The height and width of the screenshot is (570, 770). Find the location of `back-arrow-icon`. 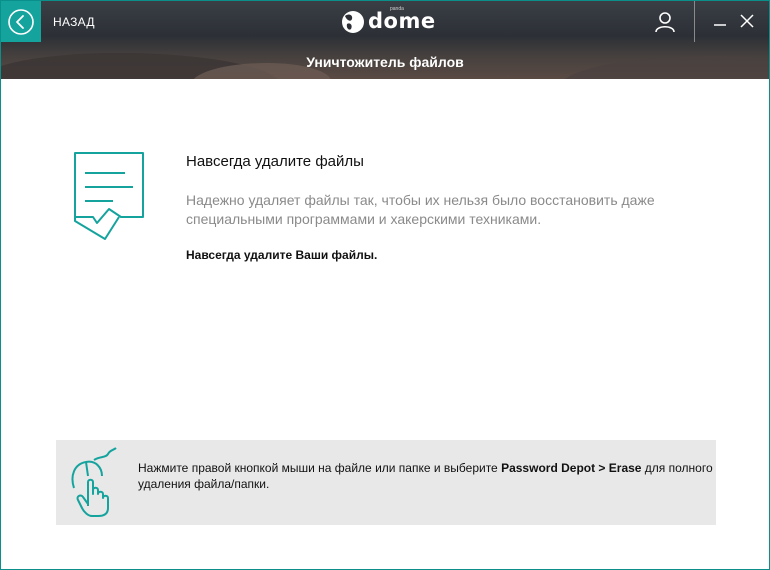

back-arrow-icon is located at coordinates (21, 21).